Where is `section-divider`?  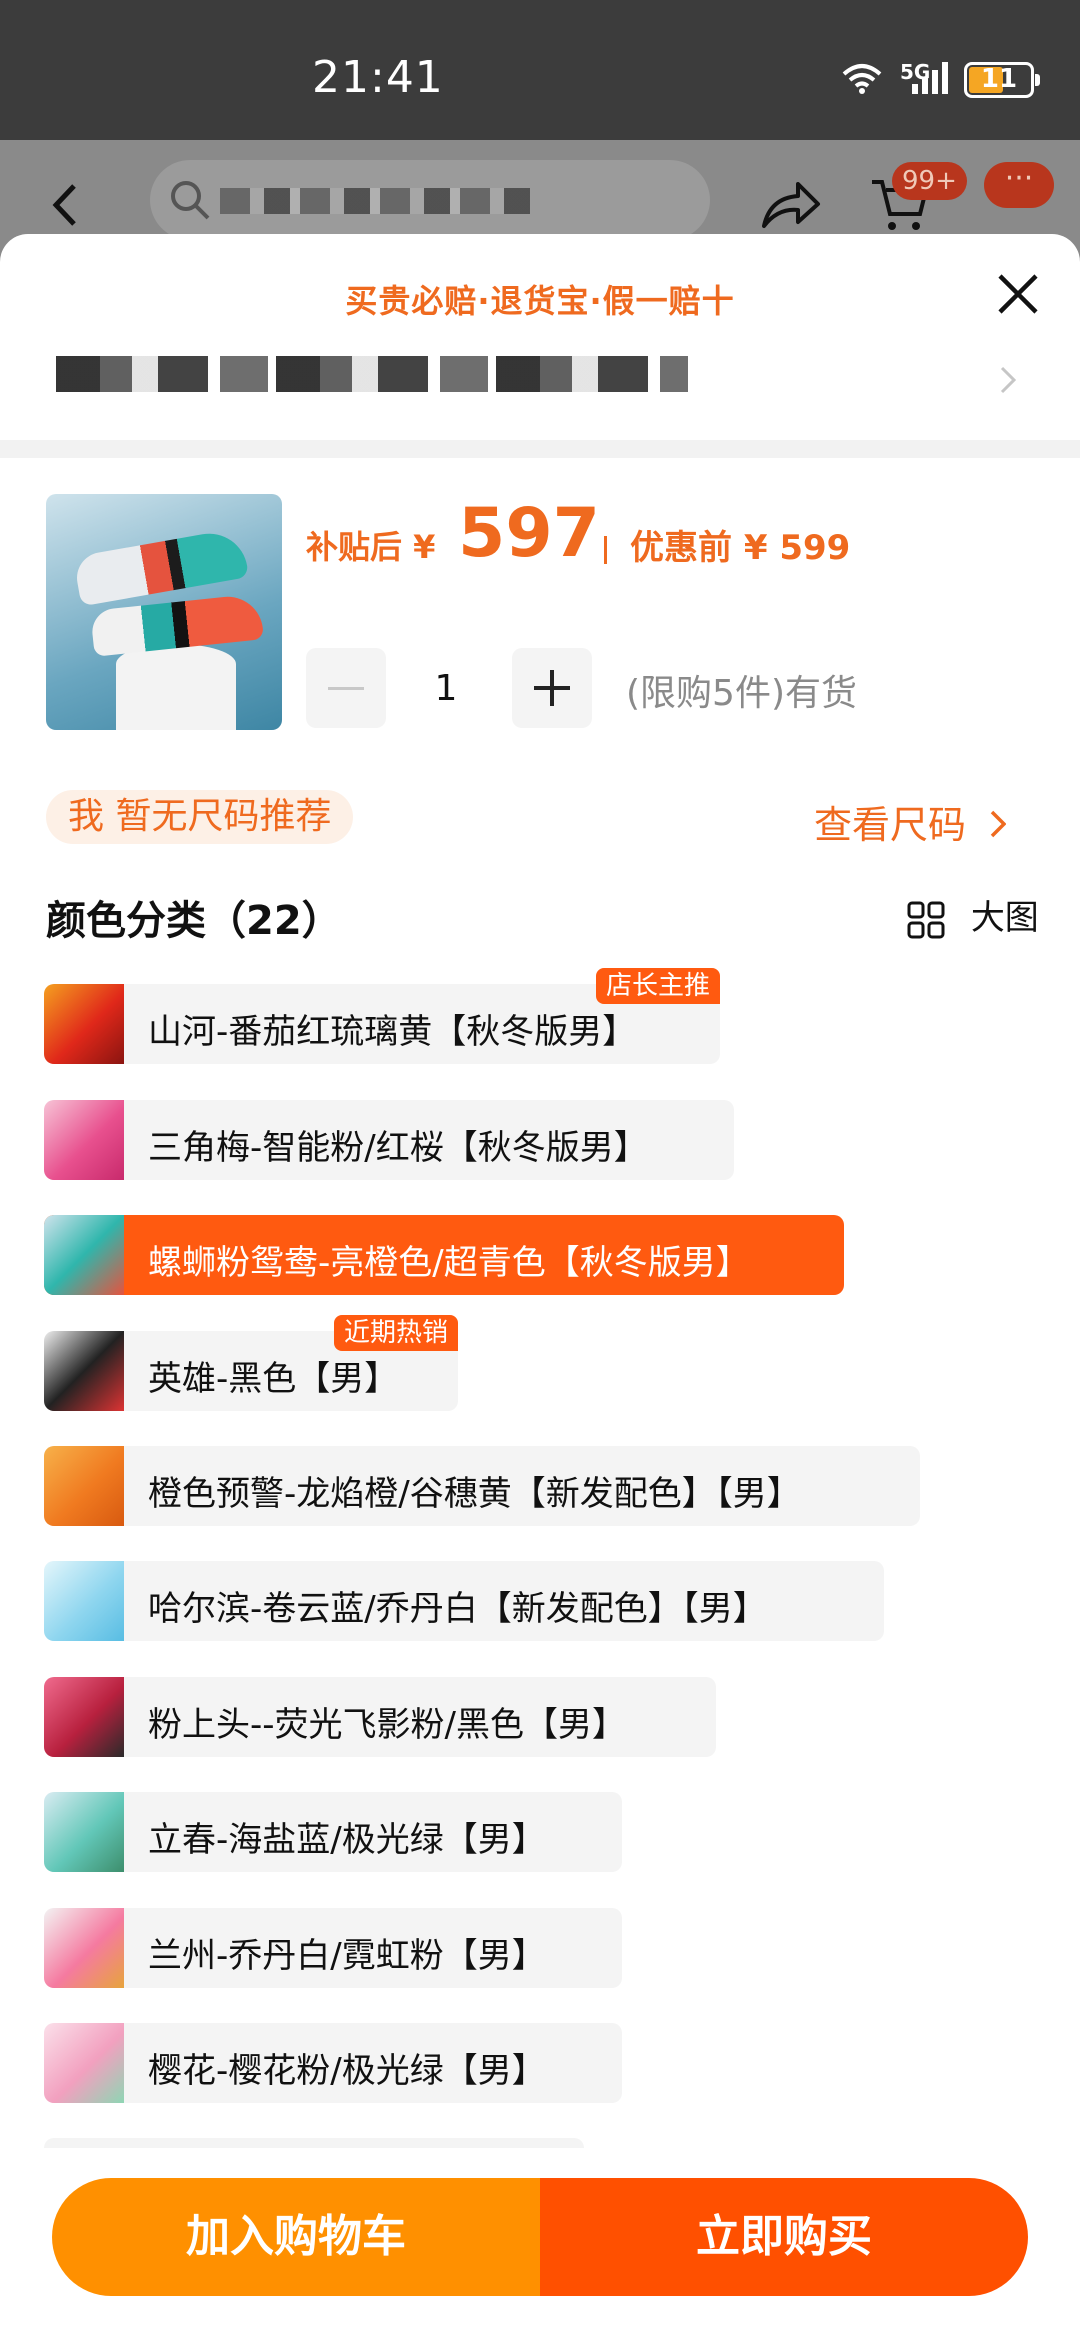
section-divider is located at coordinates (540, 449).